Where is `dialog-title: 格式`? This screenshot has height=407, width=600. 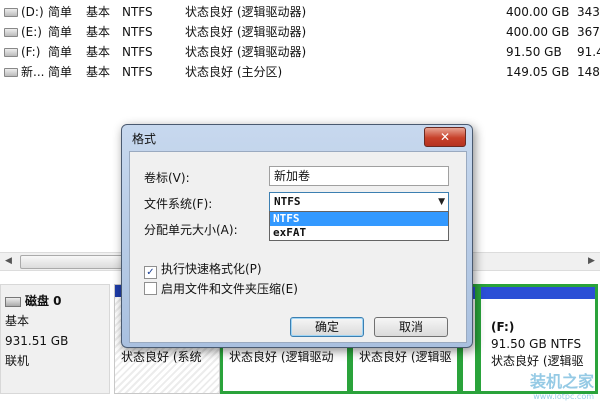
dialog-title: 格式 is located at coordinates (144, 139).